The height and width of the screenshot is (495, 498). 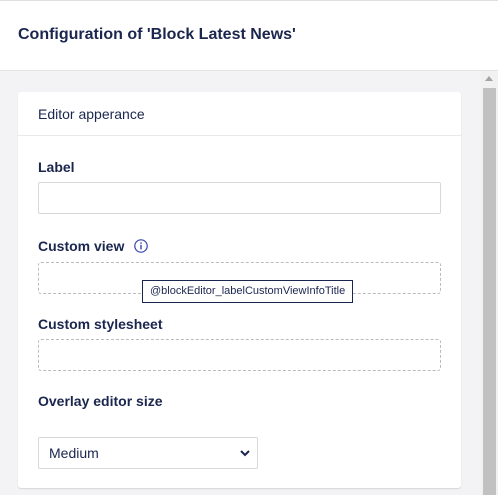 What do you see at coordinates (56, 167) in the screenshot?
I see `label-field-label: Label` at bounding box center [56, 167].